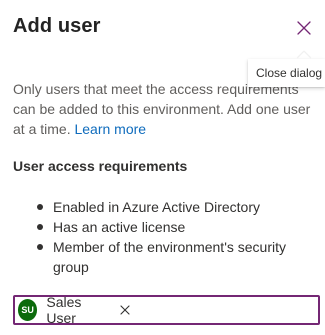 This screenshot has width=325, height=335. I want to click on selected-user-chip: SU Sales User, so click(74, 310).